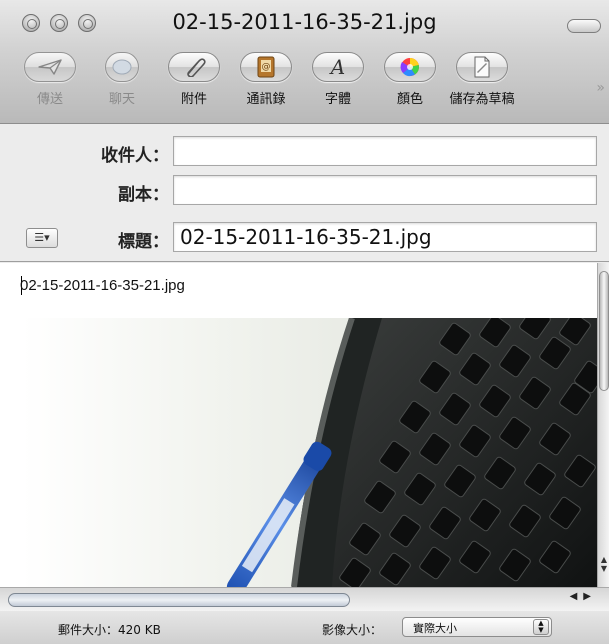  I want to click on colors-button-label: 顏色, so click(409, 99).